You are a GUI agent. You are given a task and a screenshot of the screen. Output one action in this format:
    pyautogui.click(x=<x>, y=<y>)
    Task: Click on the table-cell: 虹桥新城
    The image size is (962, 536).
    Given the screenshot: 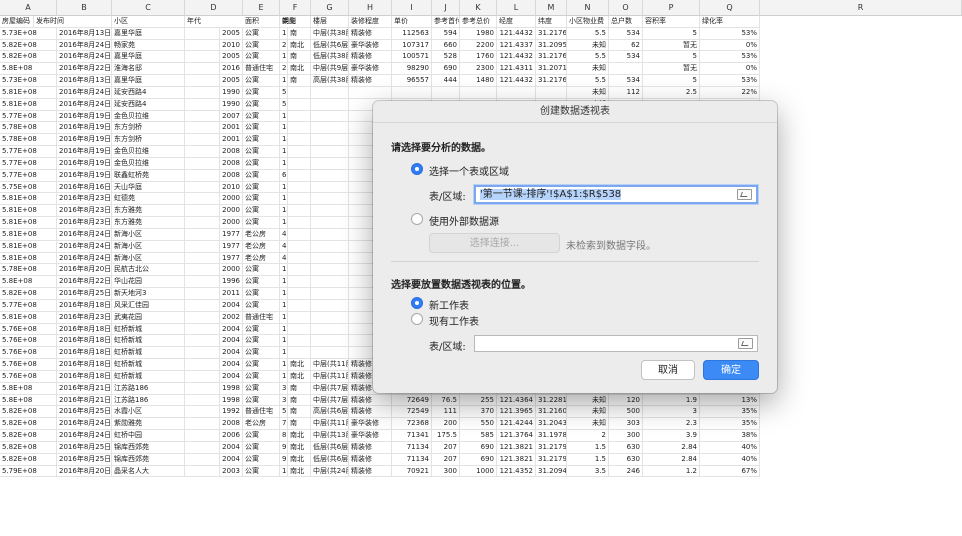 What is the action you would take?
    pyautogui.click(x=148, y=341)
    